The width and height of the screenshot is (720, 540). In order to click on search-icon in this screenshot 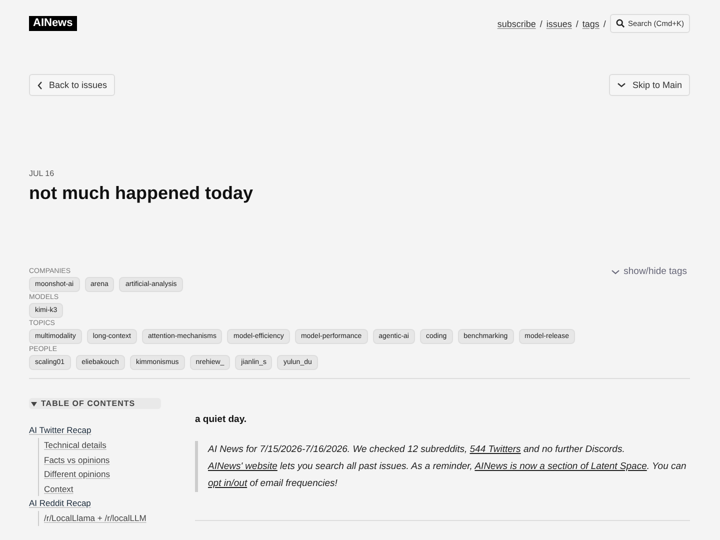, I will do `click(620, 23)`.